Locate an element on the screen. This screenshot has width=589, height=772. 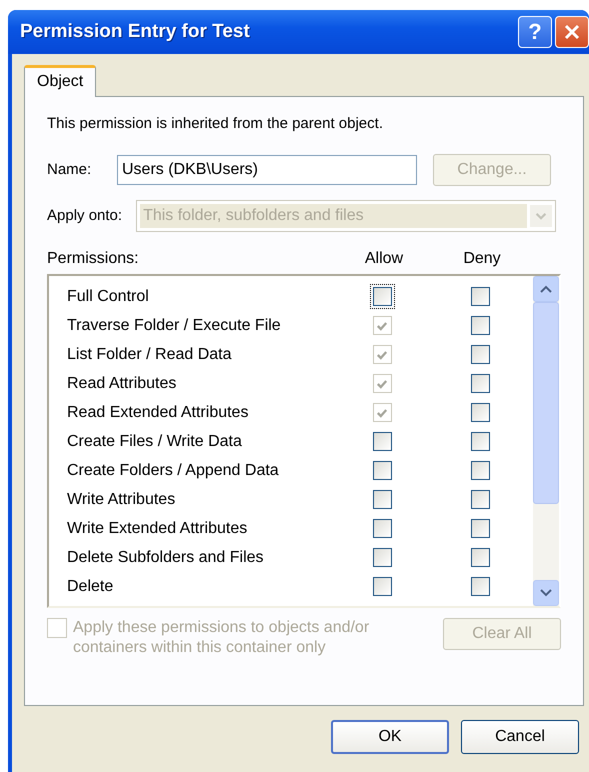
scroll-thumb is located at coordinates (546, 403).